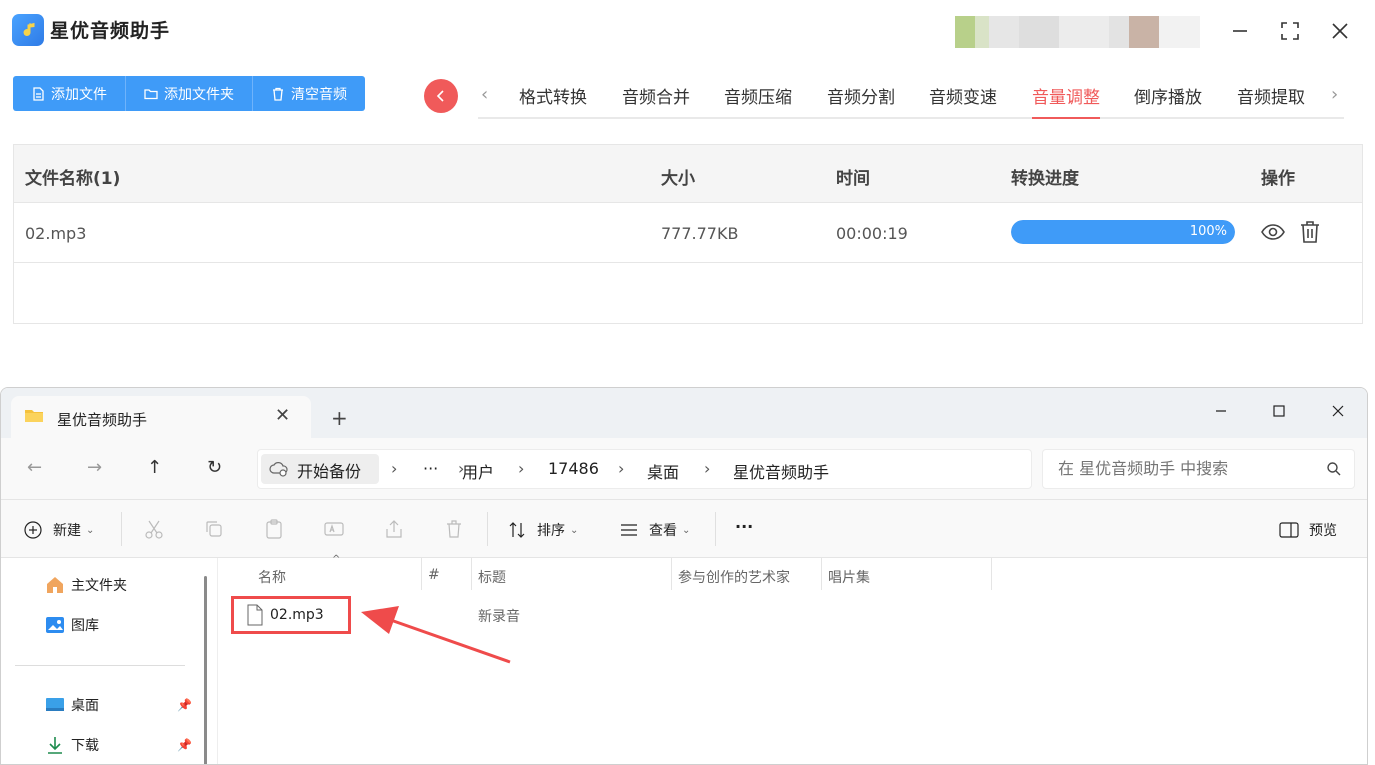 The width and height of the screenshot is (1375, 765). What do you see at coordinates (1334, 469) in the screenshot?
I see `search-icon` at bounding box center [1334, 469].